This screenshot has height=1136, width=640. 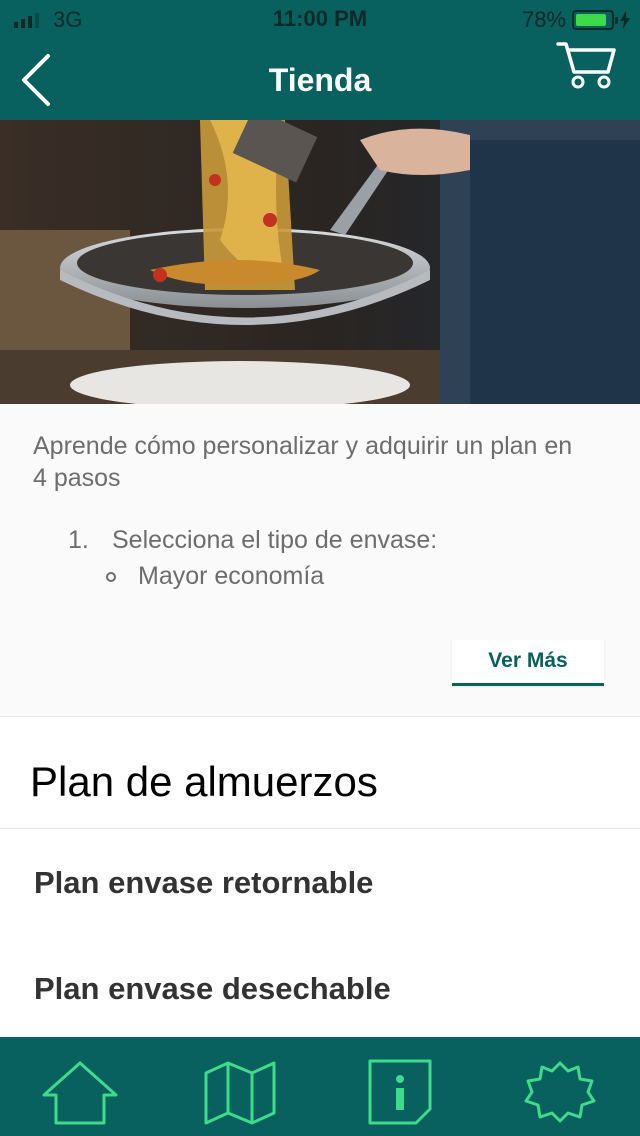 I want to click on step-number: 1., so click(x=78, y=540).